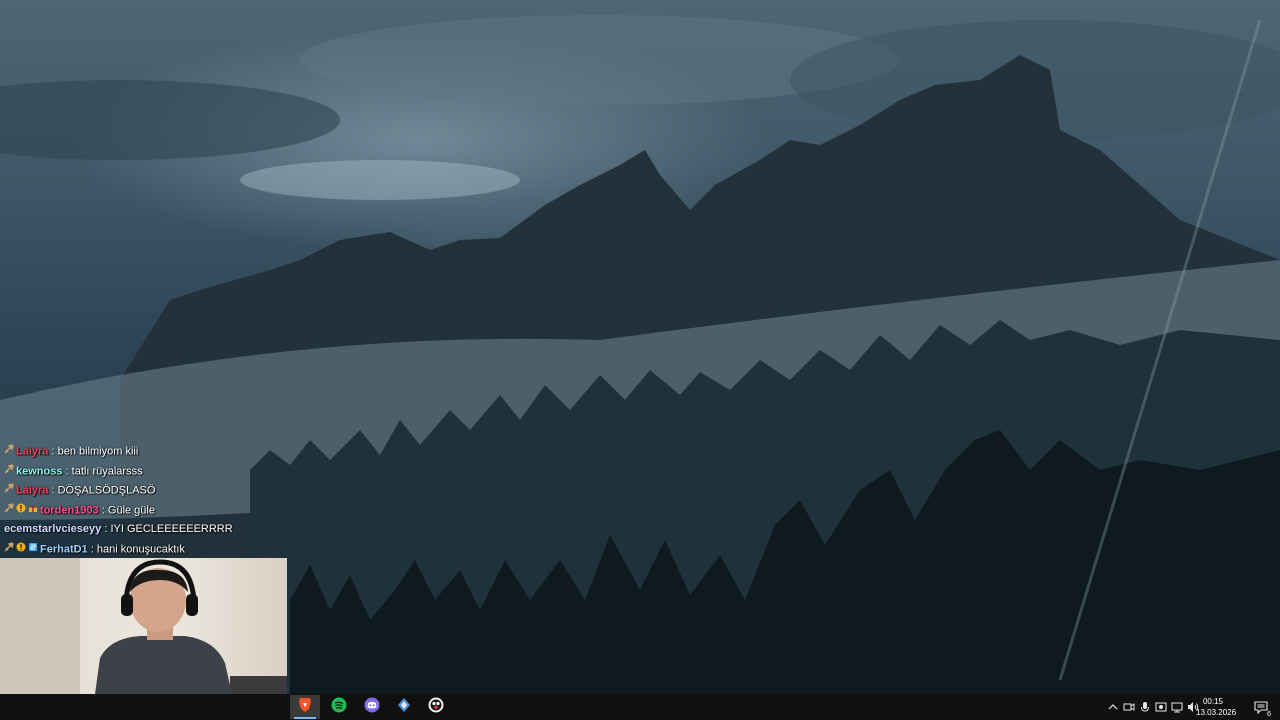  What do you see at coordinates (69, 510) in the screenshot?
I see `chat-username: torden1903` at bounding box center [69, 510].